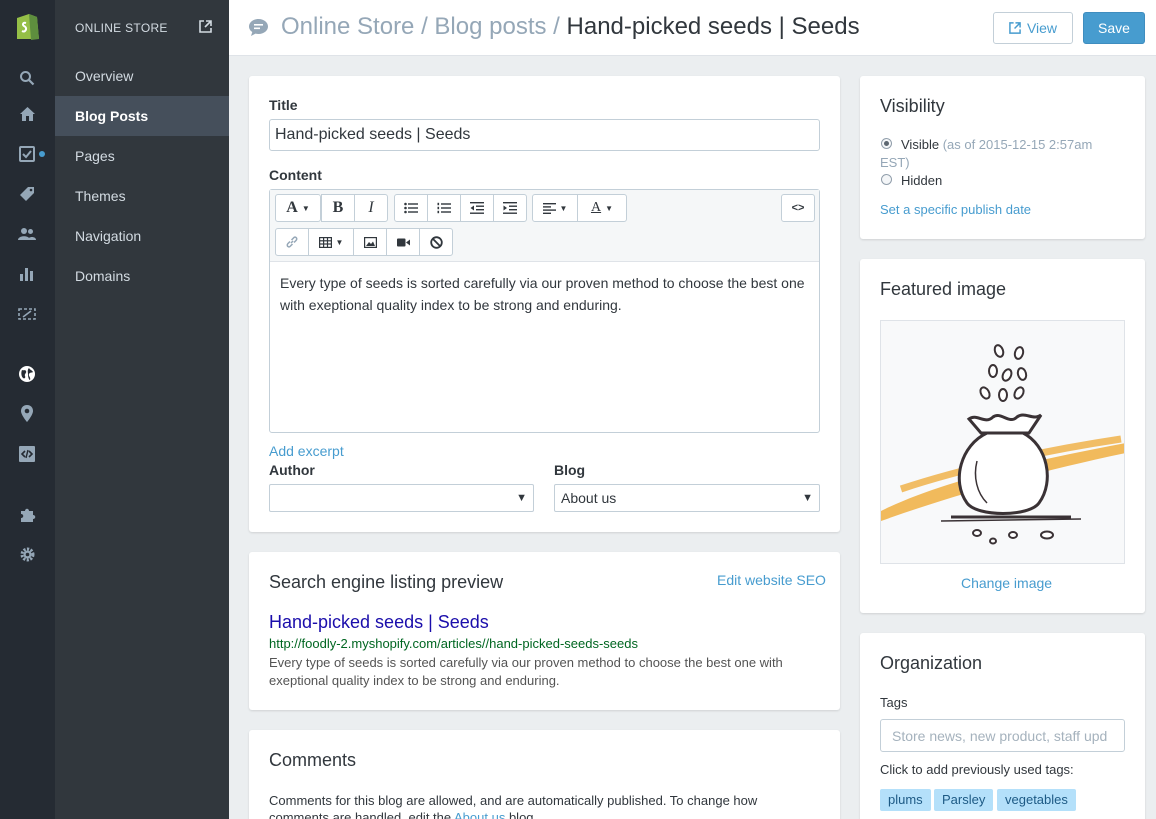 The image size is (1156, 819). What do you see at coordinates (894, 702) in the screenshot?
I see `tags-label: Tags` at bounding box center [894, 702].